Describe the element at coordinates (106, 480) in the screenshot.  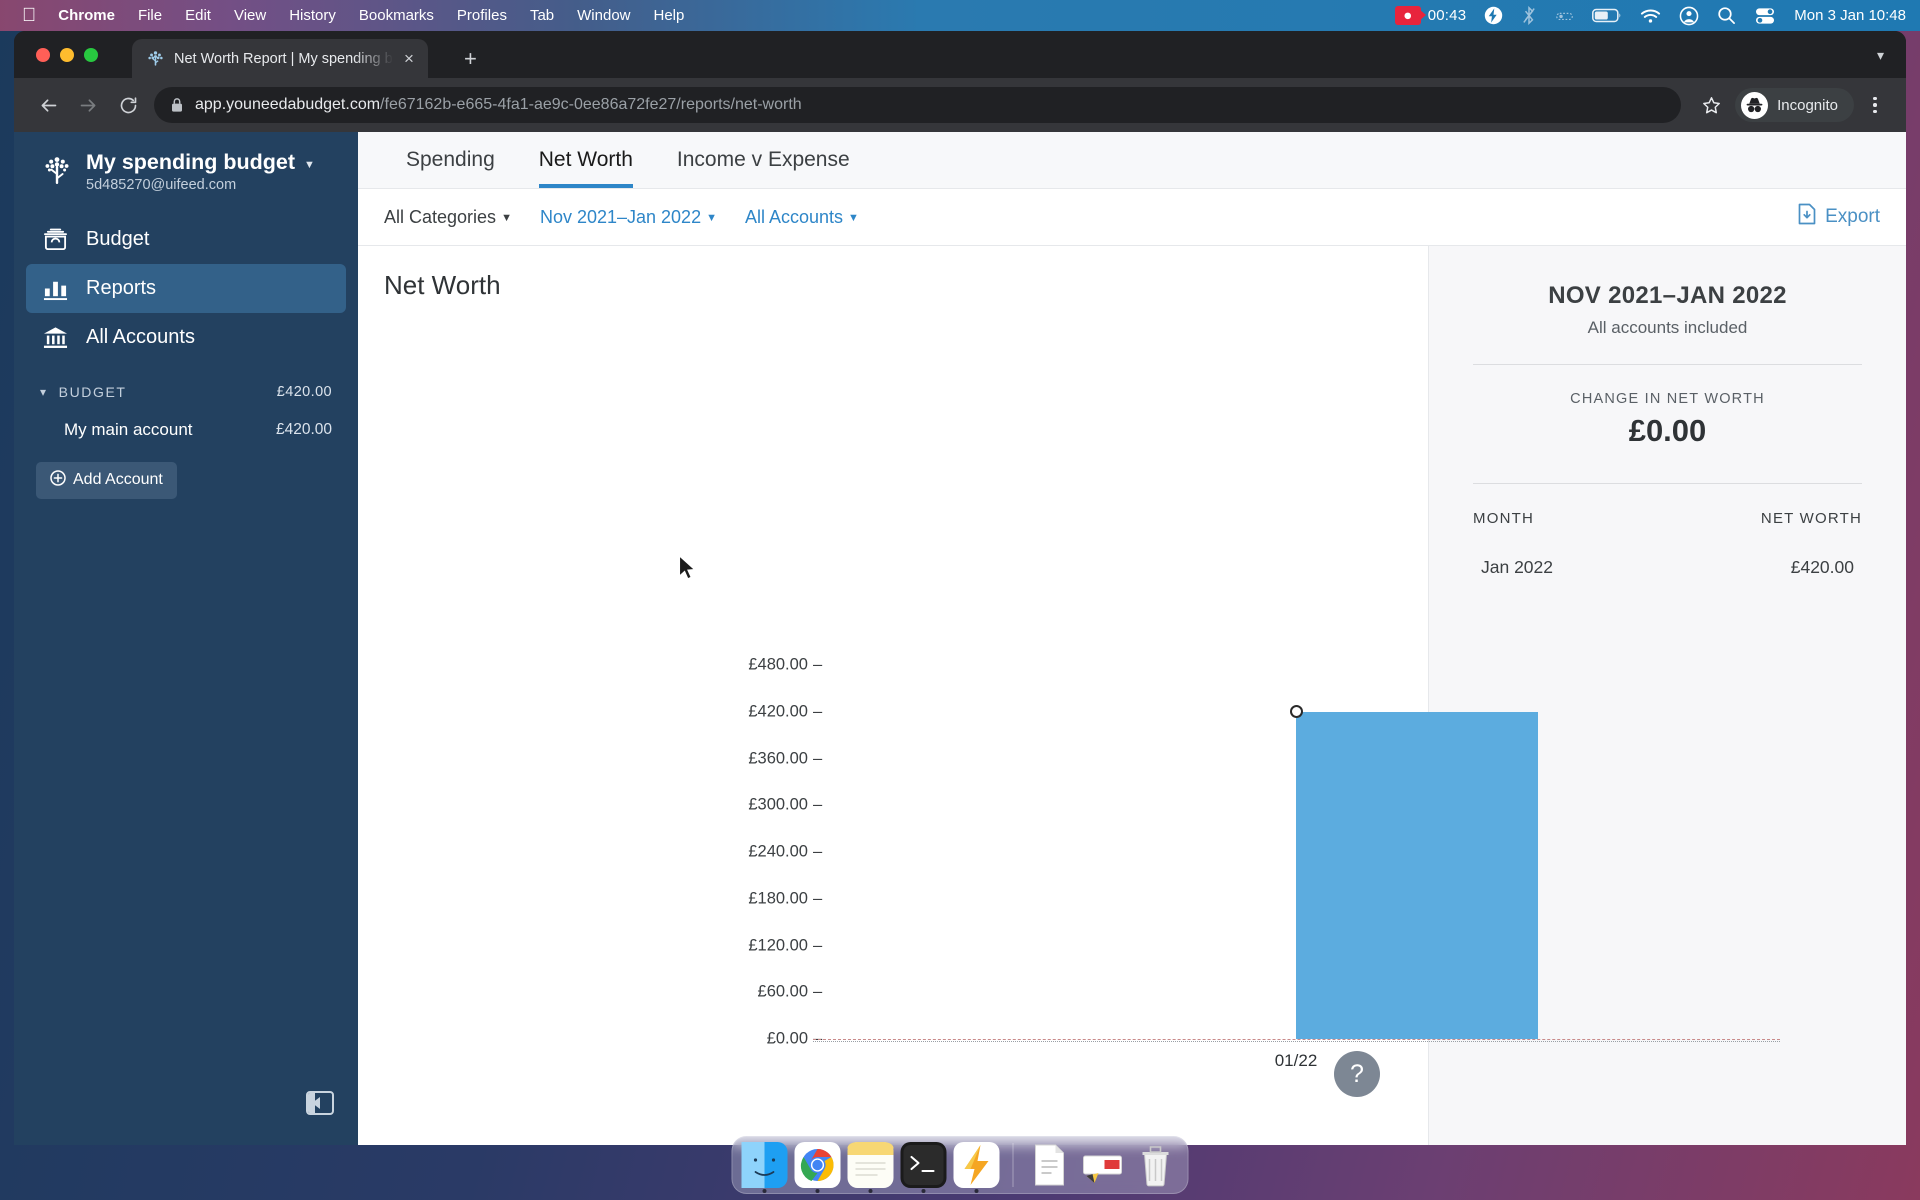
I see `add-account-button: Add Account` at that location.